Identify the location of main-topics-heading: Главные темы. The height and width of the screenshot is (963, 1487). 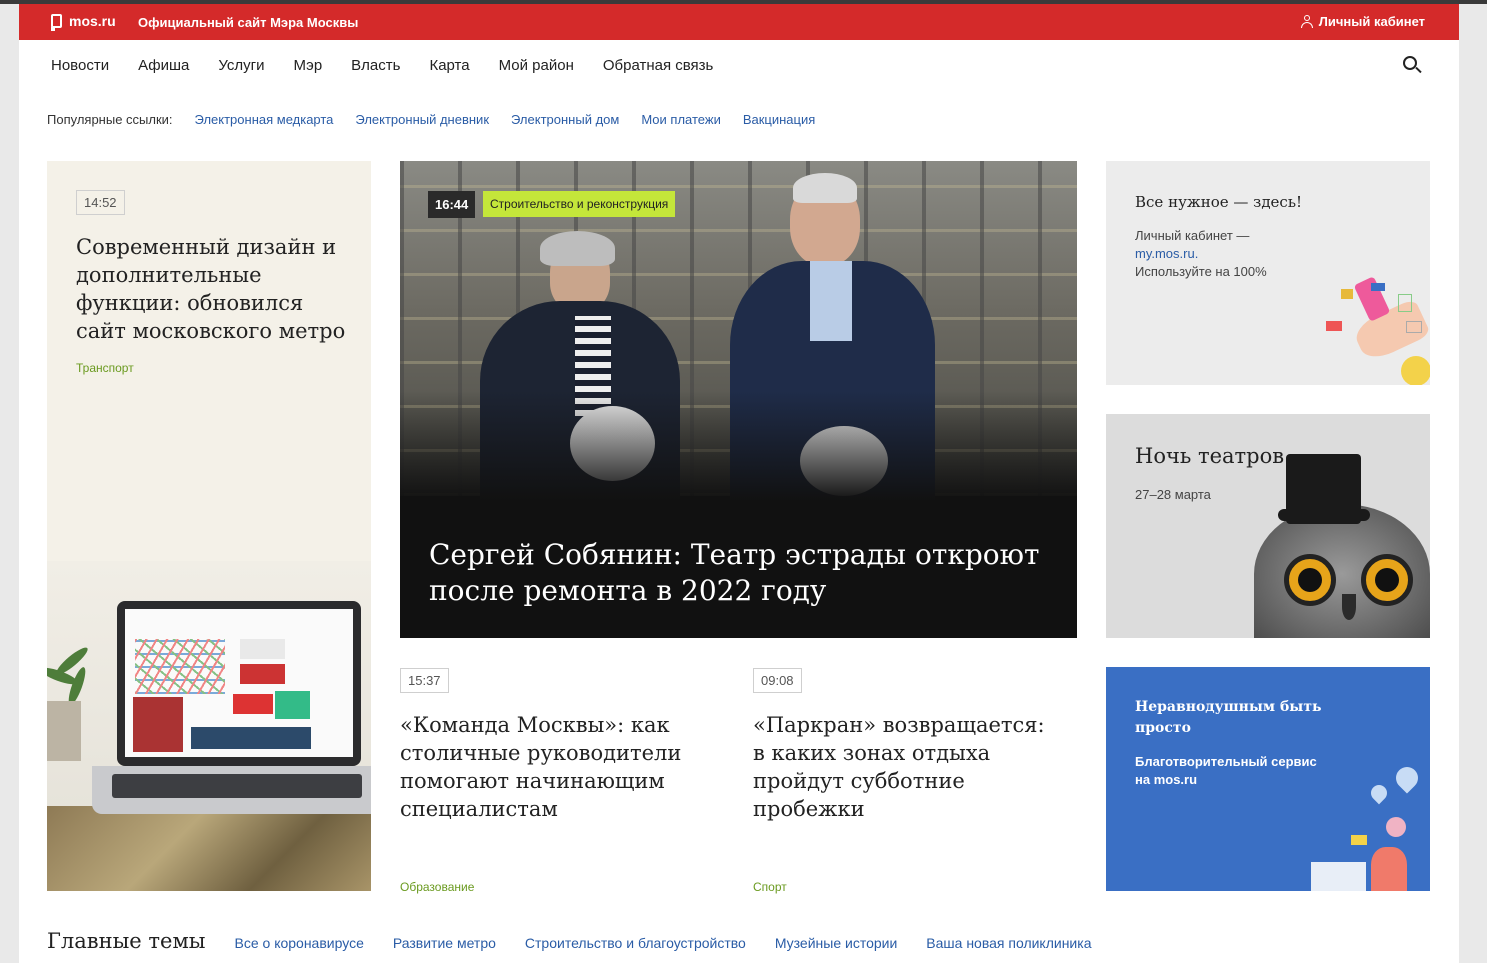
(126, 941).